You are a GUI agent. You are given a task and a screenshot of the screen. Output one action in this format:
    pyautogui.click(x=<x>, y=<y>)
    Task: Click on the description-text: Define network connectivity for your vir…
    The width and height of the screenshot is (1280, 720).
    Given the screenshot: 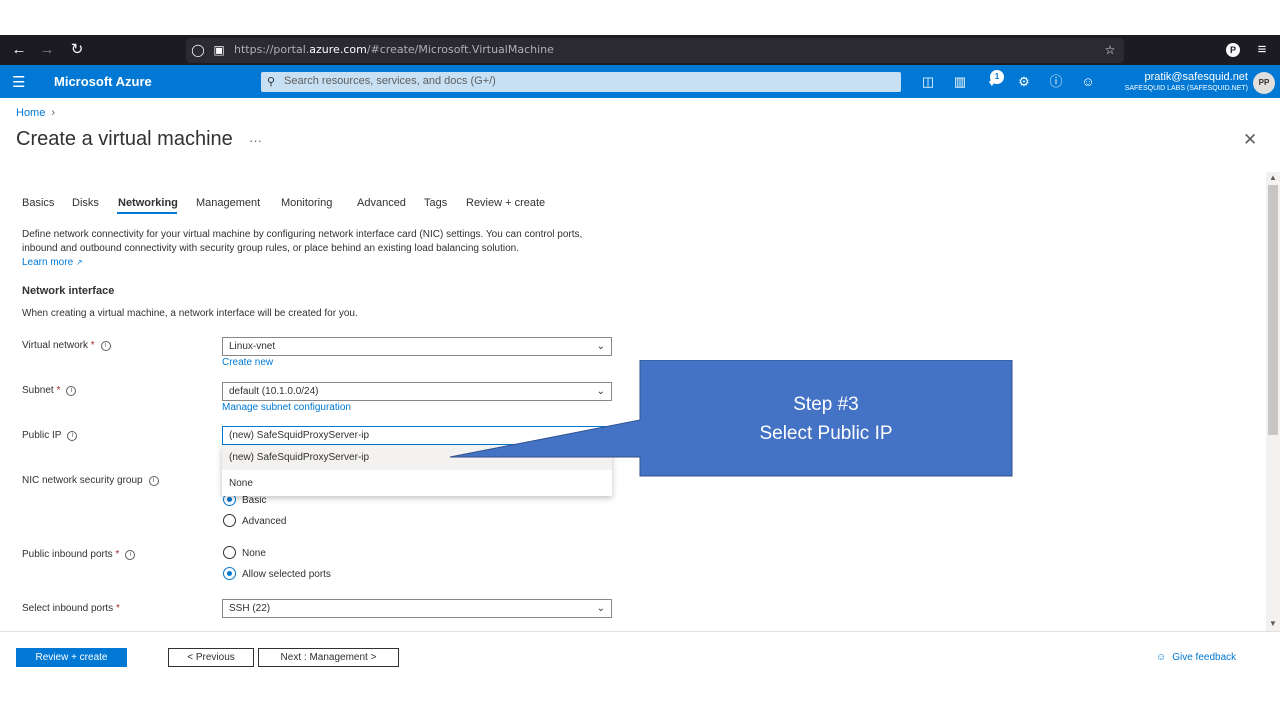 What is the action you would take?
    pyautogui.click(x=302, y=241)
    